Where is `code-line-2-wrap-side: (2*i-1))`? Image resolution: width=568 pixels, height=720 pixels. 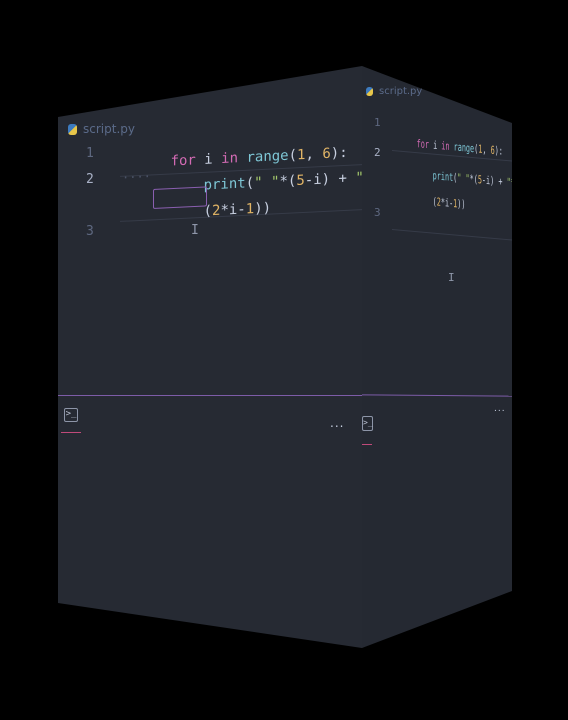 code-line-2-wrap-side: (2*i-1)) is located at coordinates (437, 202).